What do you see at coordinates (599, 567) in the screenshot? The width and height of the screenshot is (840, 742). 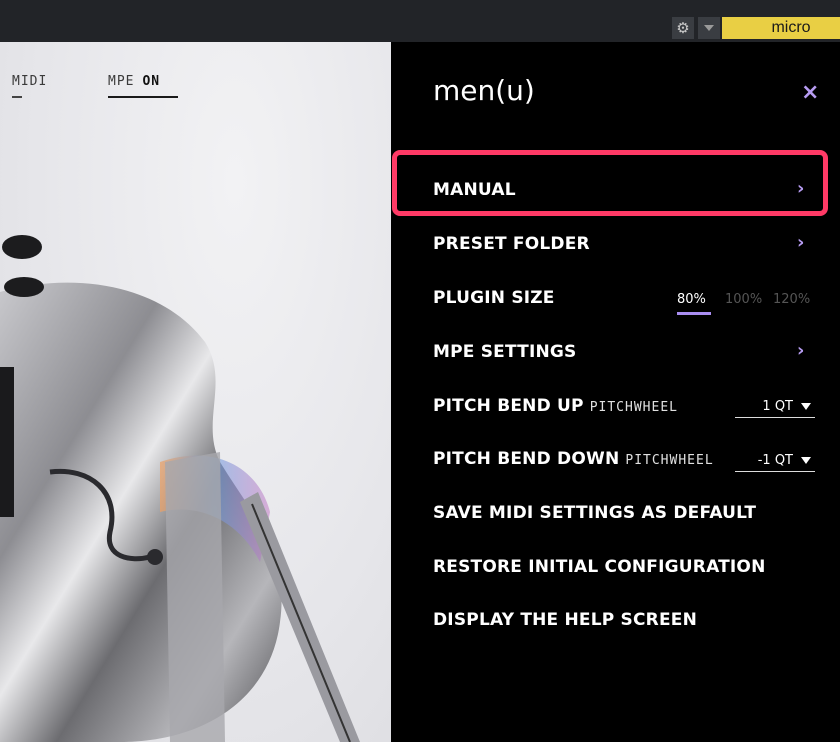 I see `menu-item-restore-configuration: RESTORE INITIAL CONFIGURATION` at bounding box center [599, 567].